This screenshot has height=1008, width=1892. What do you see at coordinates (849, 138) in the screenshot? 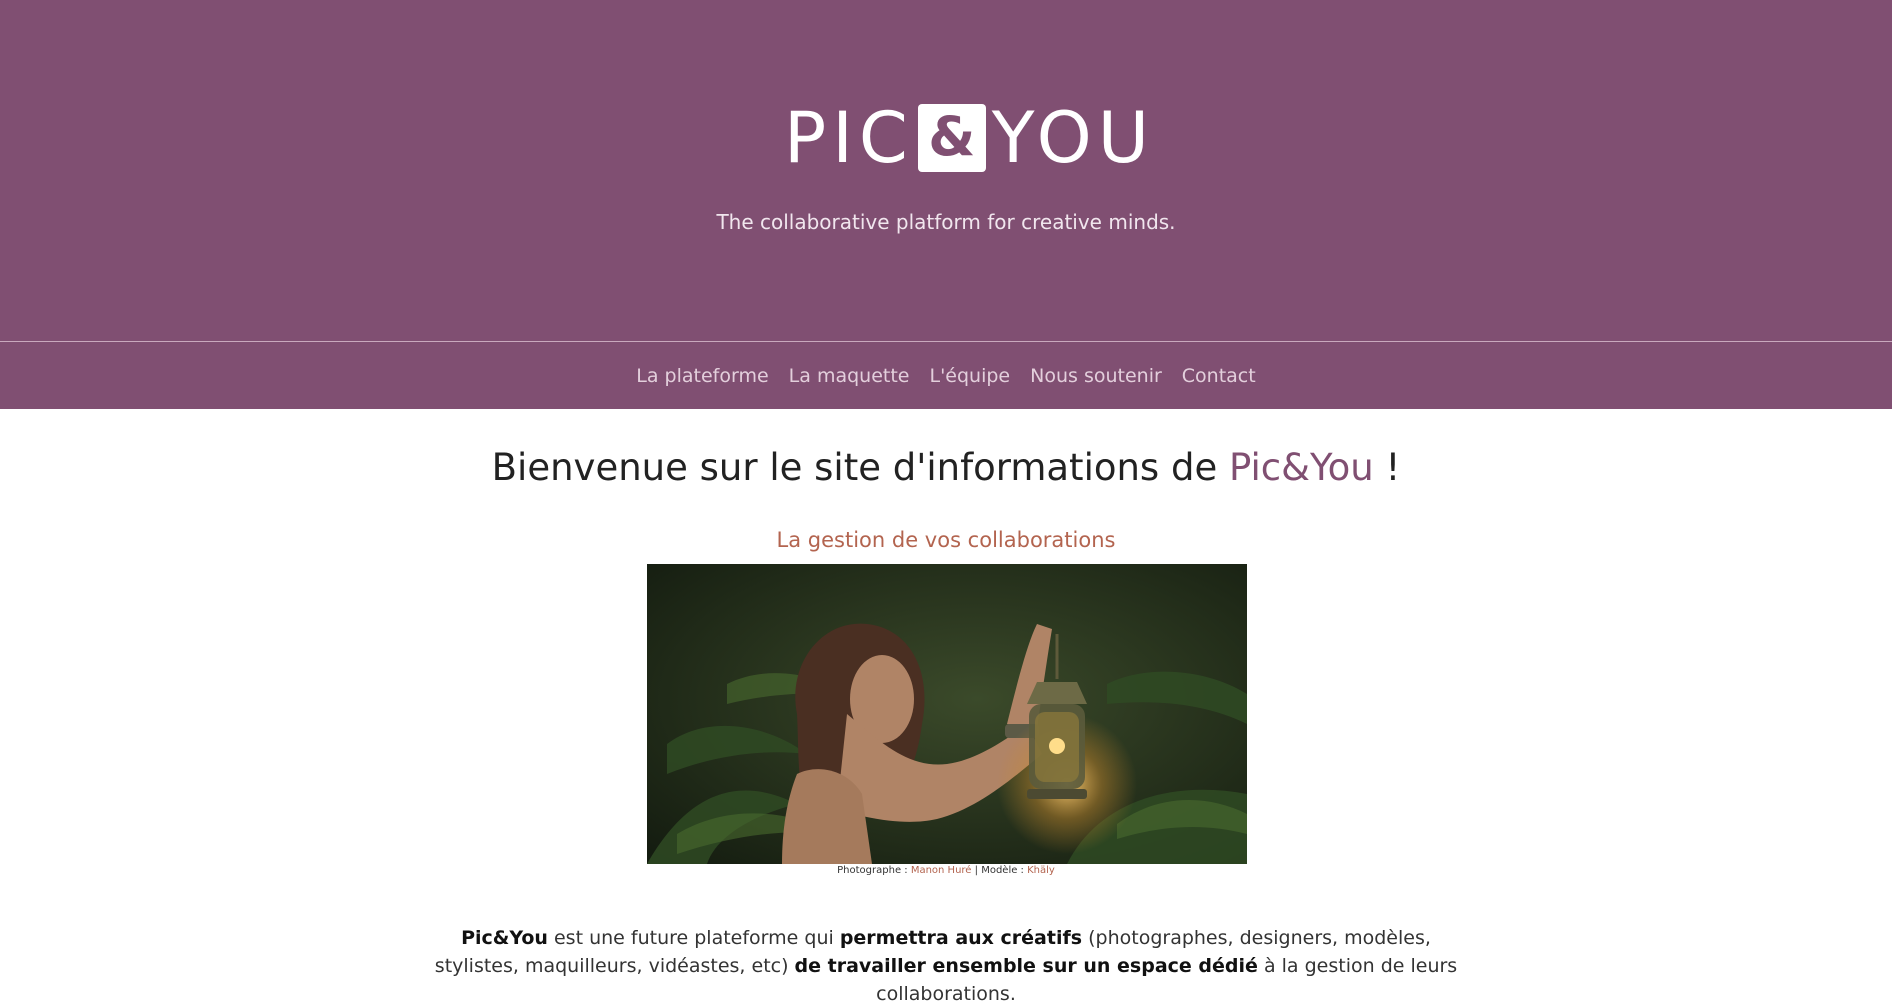
I see `logo-text-left: PIC` at bounding box center [849, 138].